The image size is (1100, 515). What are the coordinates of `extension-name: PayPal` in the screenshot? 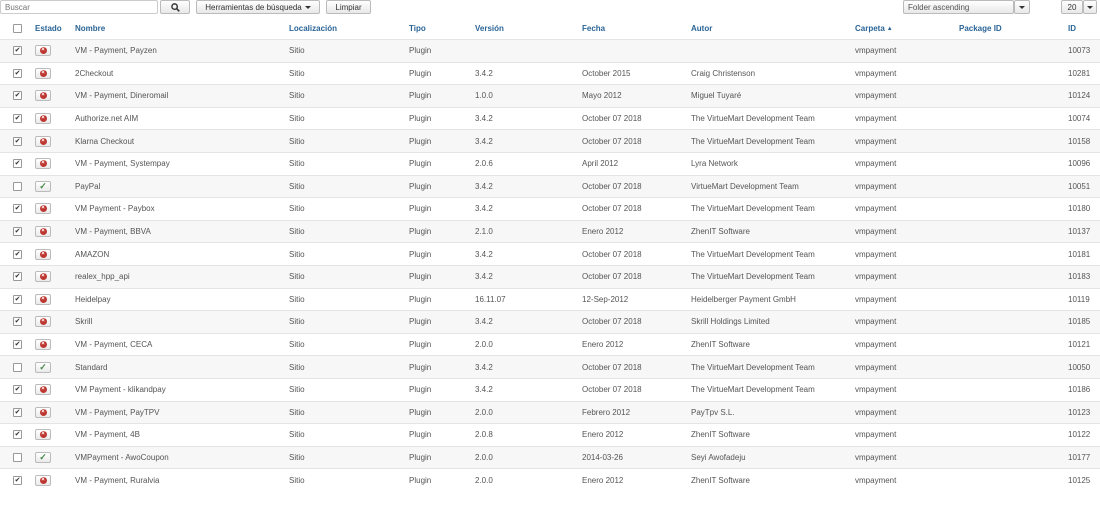 It's located at (88, 186).